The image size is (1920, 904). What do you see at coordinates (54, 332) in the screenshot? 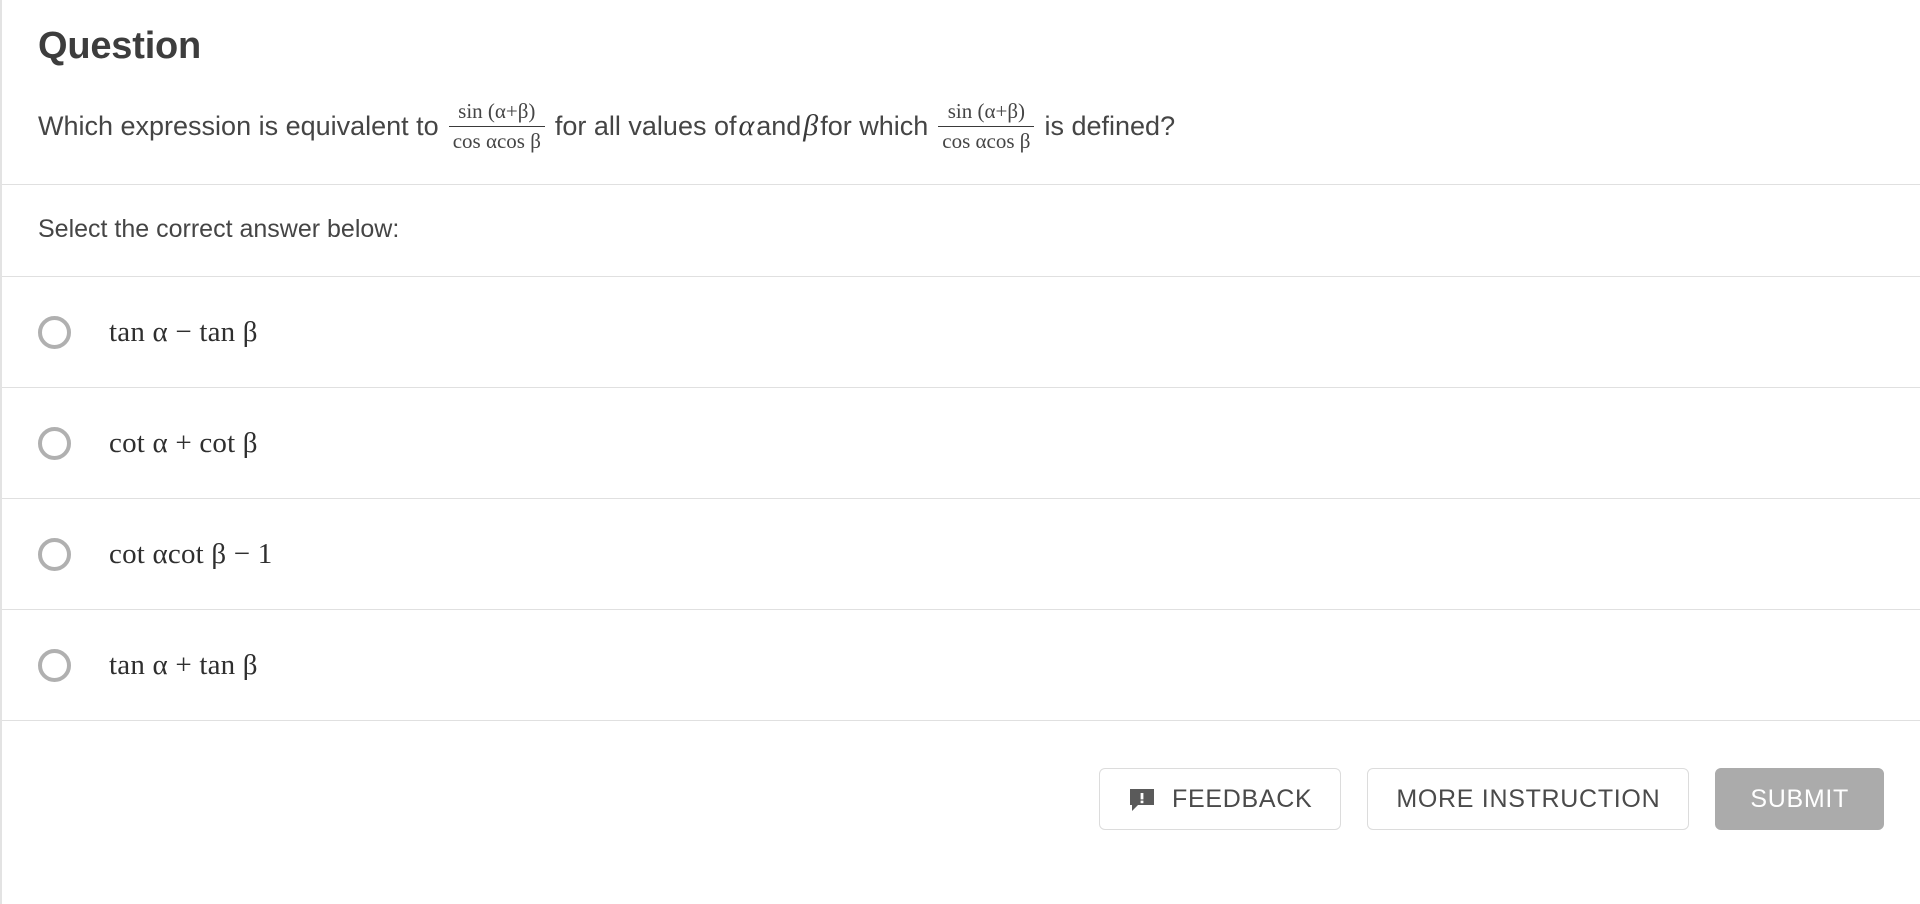
I see `radio-button-a` at bounding box center [54, 332].